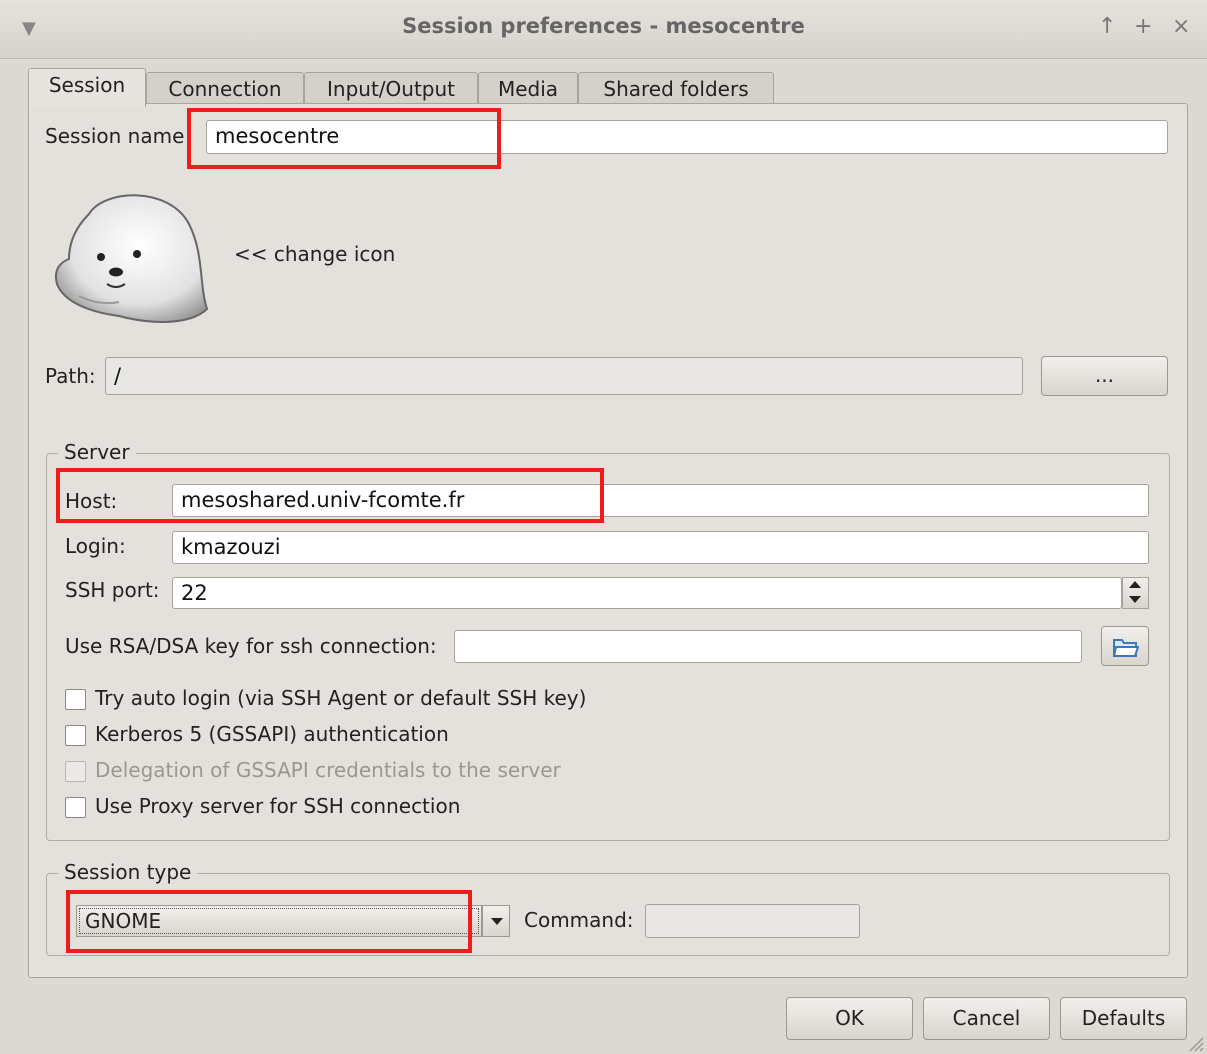 The height and width of the screenshot is (1054, 1207). Describe the element at coordinates (75, 807) in the screenshot. I see `proxy-checkbox` at that location.